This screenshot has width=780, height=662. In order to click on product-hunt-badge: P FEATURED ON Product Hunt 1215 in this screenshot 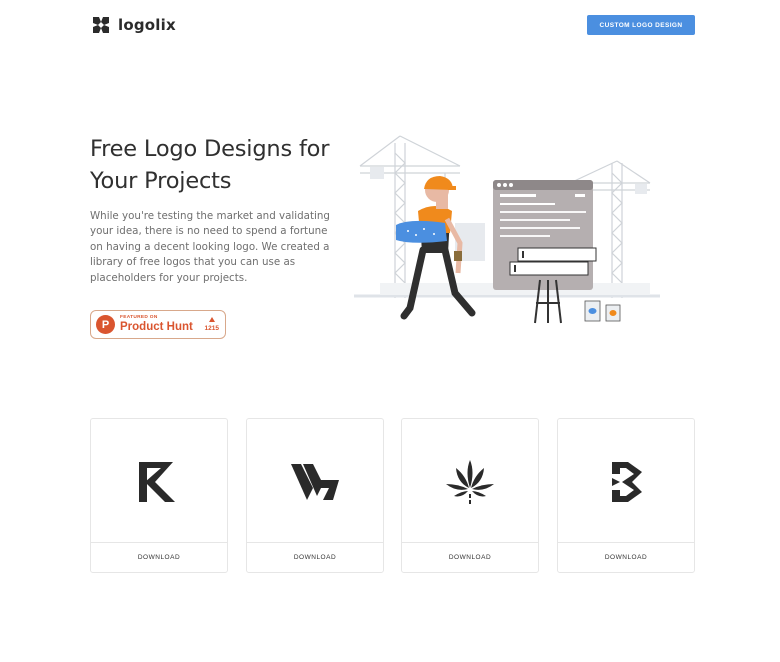, I will do `click(158, 324)`.